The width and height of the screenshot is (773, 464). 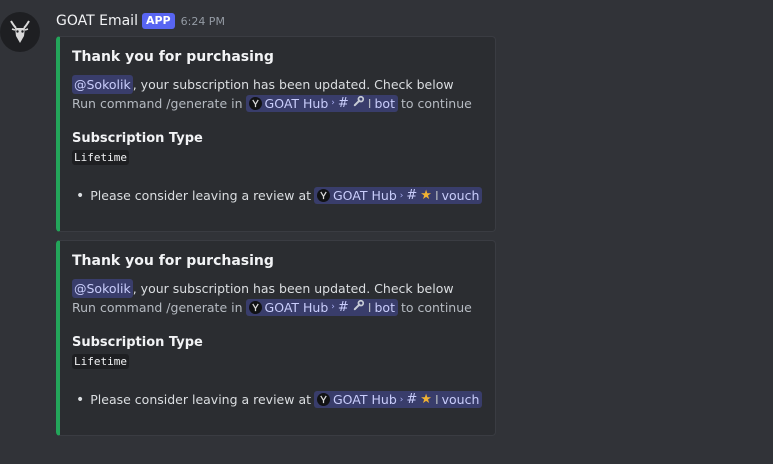 I want to click on timestamp: 6:24 PM, so click(x=203, y=21).